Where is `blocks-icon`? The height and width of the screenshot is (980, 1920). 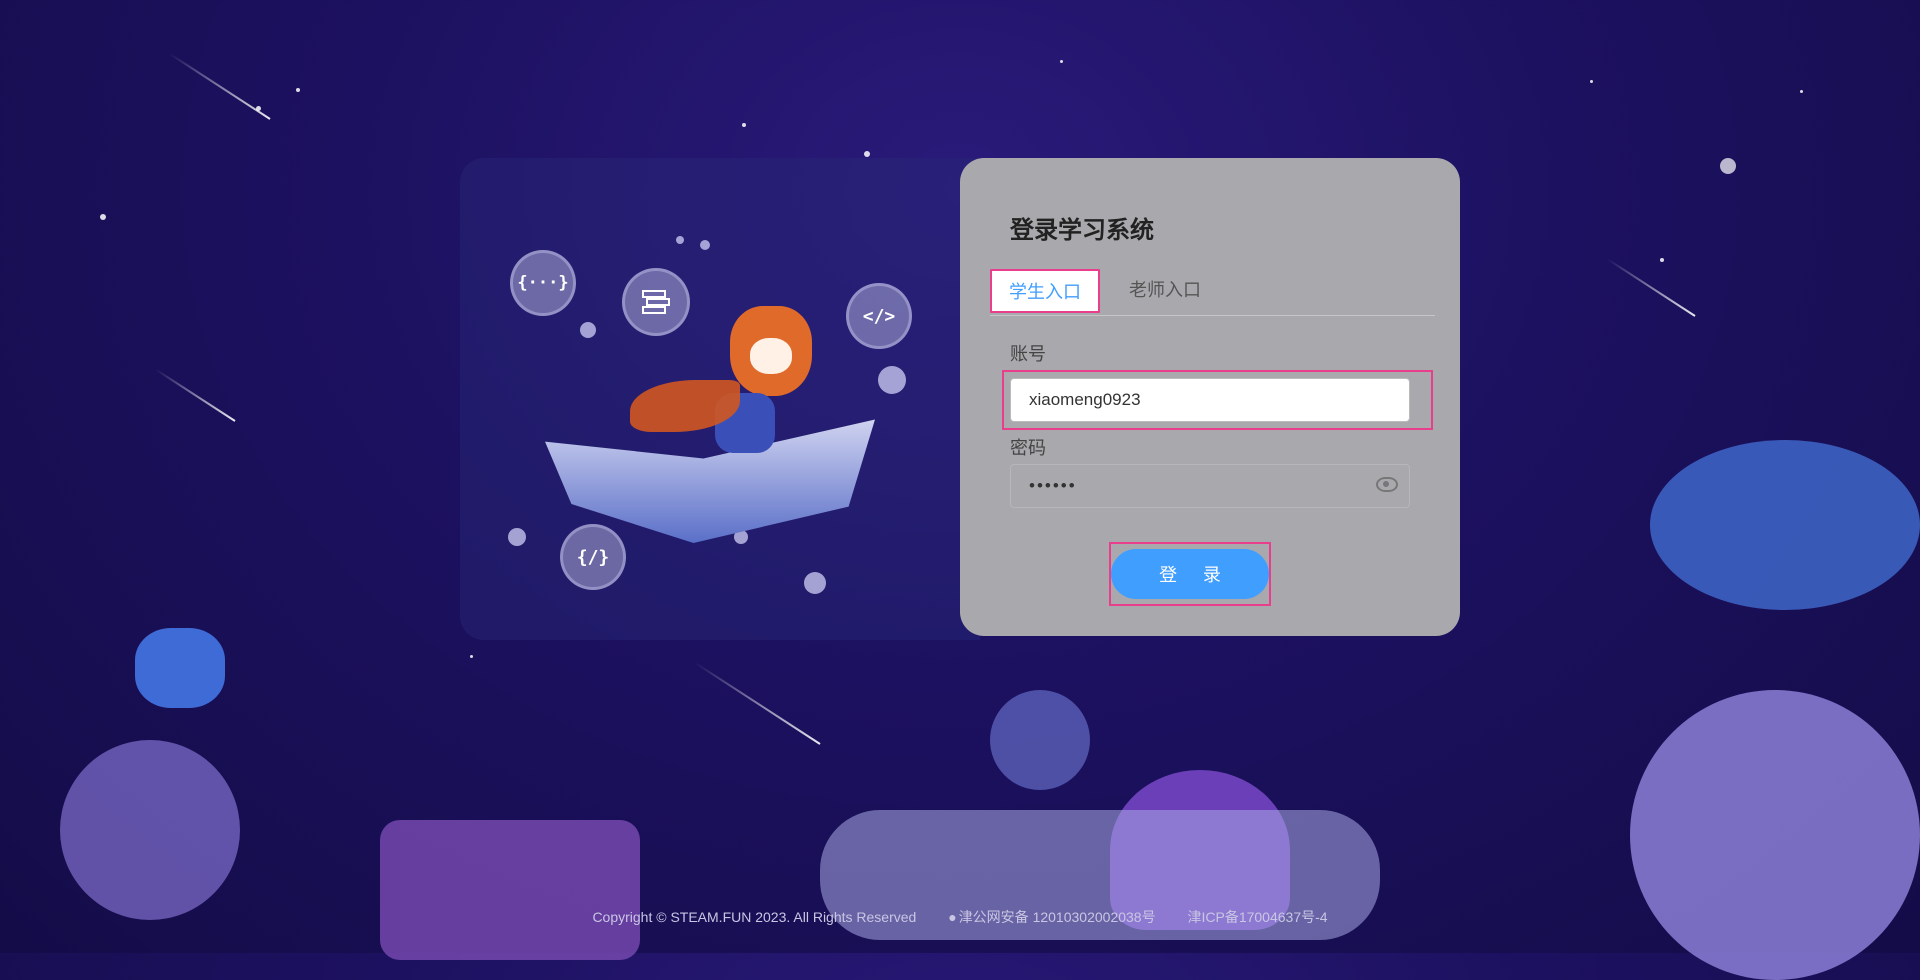
blocks-icon is located at coordinates (656, 302).